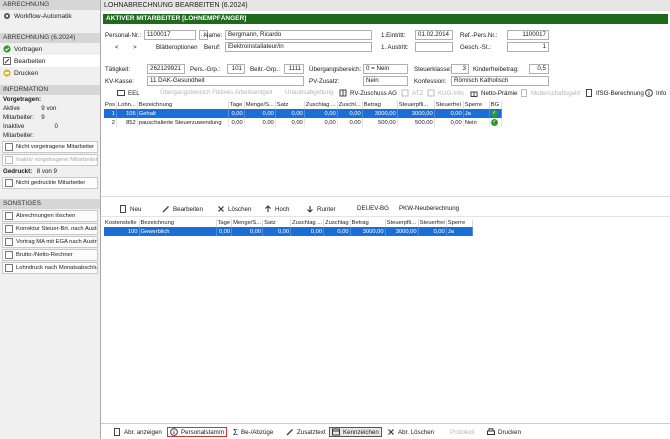  What do you see at coordinates (177, 47) in the screenshot?
I see `blaetteroptionen-button: Blätteroptionen` at bounding box center [177, 47].